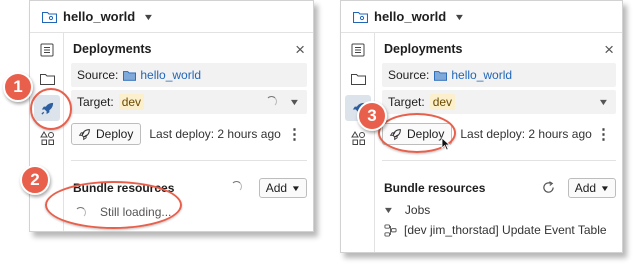  I want to click on cursor-pointer-icon, so click(446, 144).